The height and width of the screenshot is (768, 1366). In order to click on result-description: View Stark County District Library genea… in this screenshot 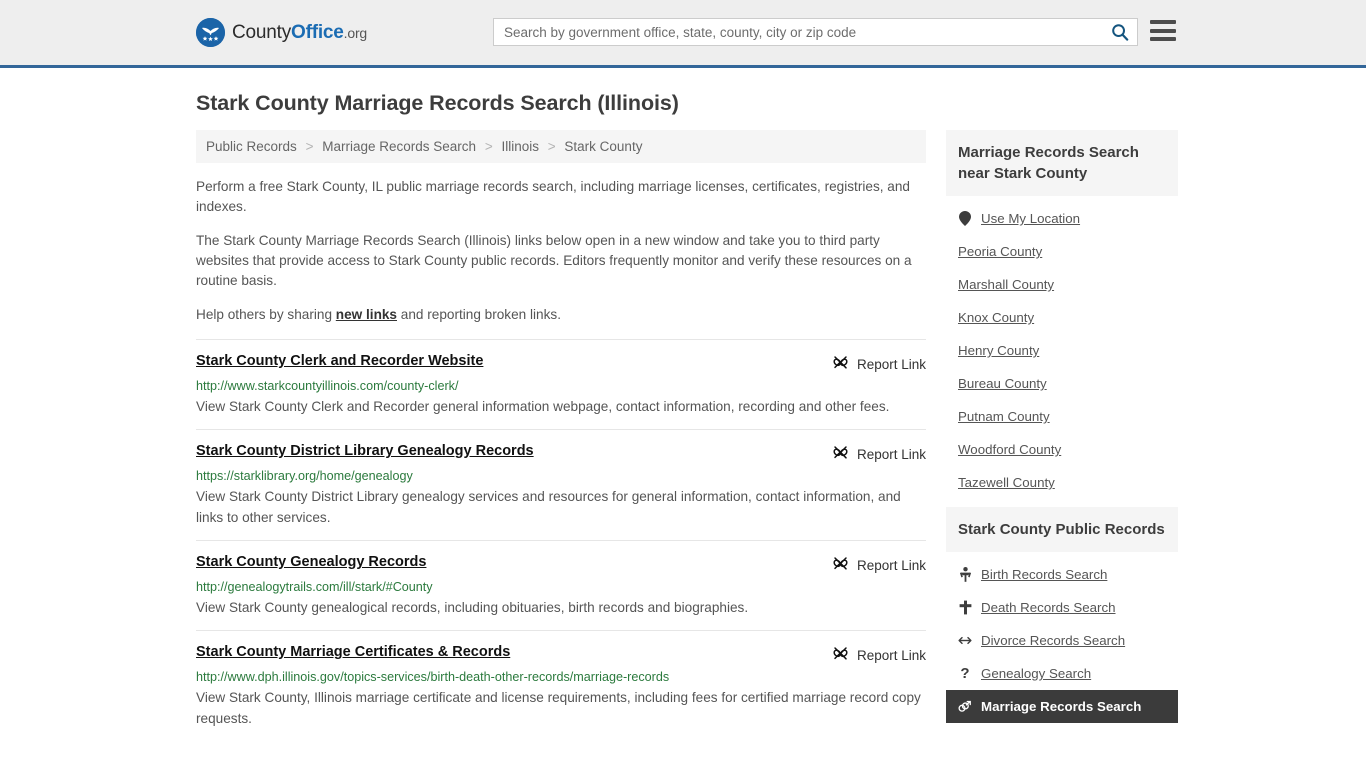, I will do `click(548, 507)`.